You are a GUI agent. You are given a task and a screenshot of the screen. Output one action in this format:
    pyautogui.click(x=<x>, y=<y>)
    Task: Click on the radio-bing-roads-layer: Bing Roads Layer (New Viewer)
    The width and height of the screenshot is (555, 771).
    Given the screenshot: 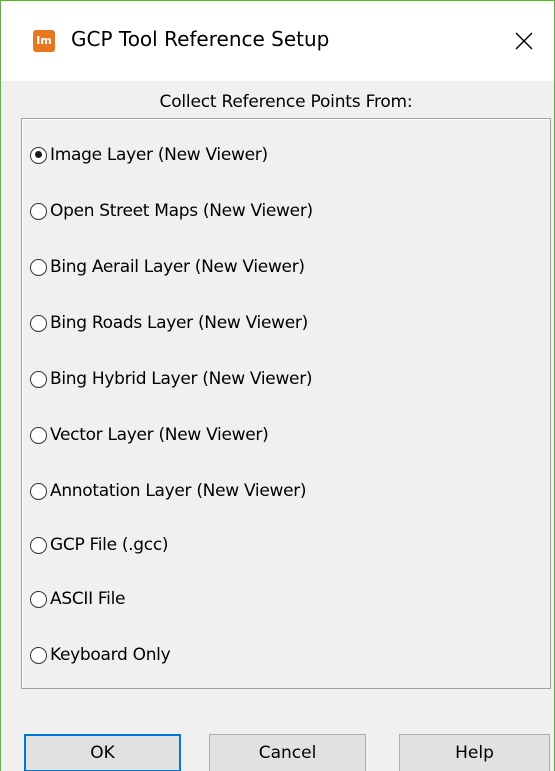 What is the action you would take?
    pyautogui.click(x=169, y=323)
    